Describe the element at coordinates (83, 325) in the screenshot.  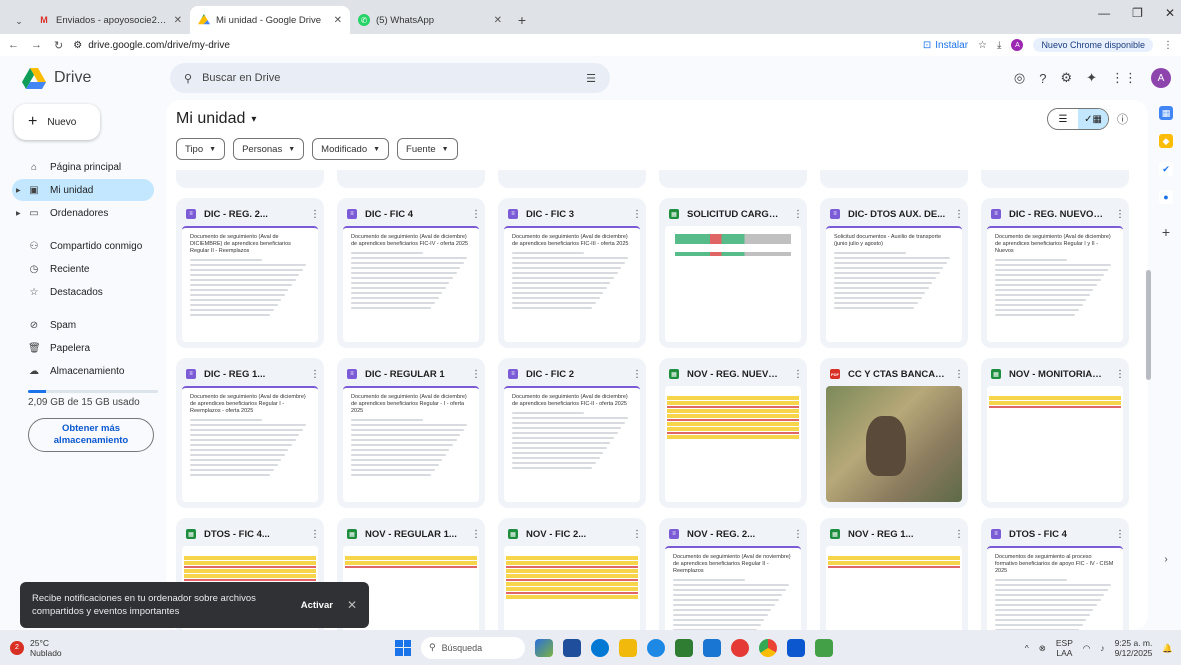
I see `sidebar-item-spam: ⊘ Spam` at that location.